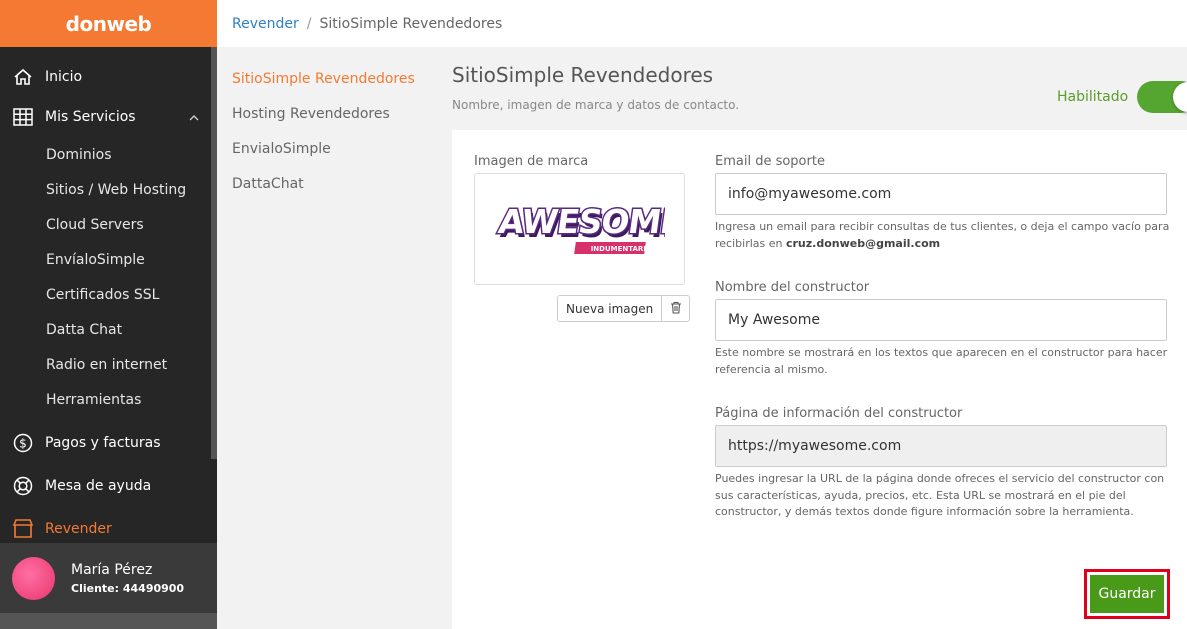 This screenshot has width=1187, height=629. What do you see at coordinates (411, 23) in the screenshot?
I see `breadcrumb-current: SitioSimple Revendedores` at bounding box center [411, 23].